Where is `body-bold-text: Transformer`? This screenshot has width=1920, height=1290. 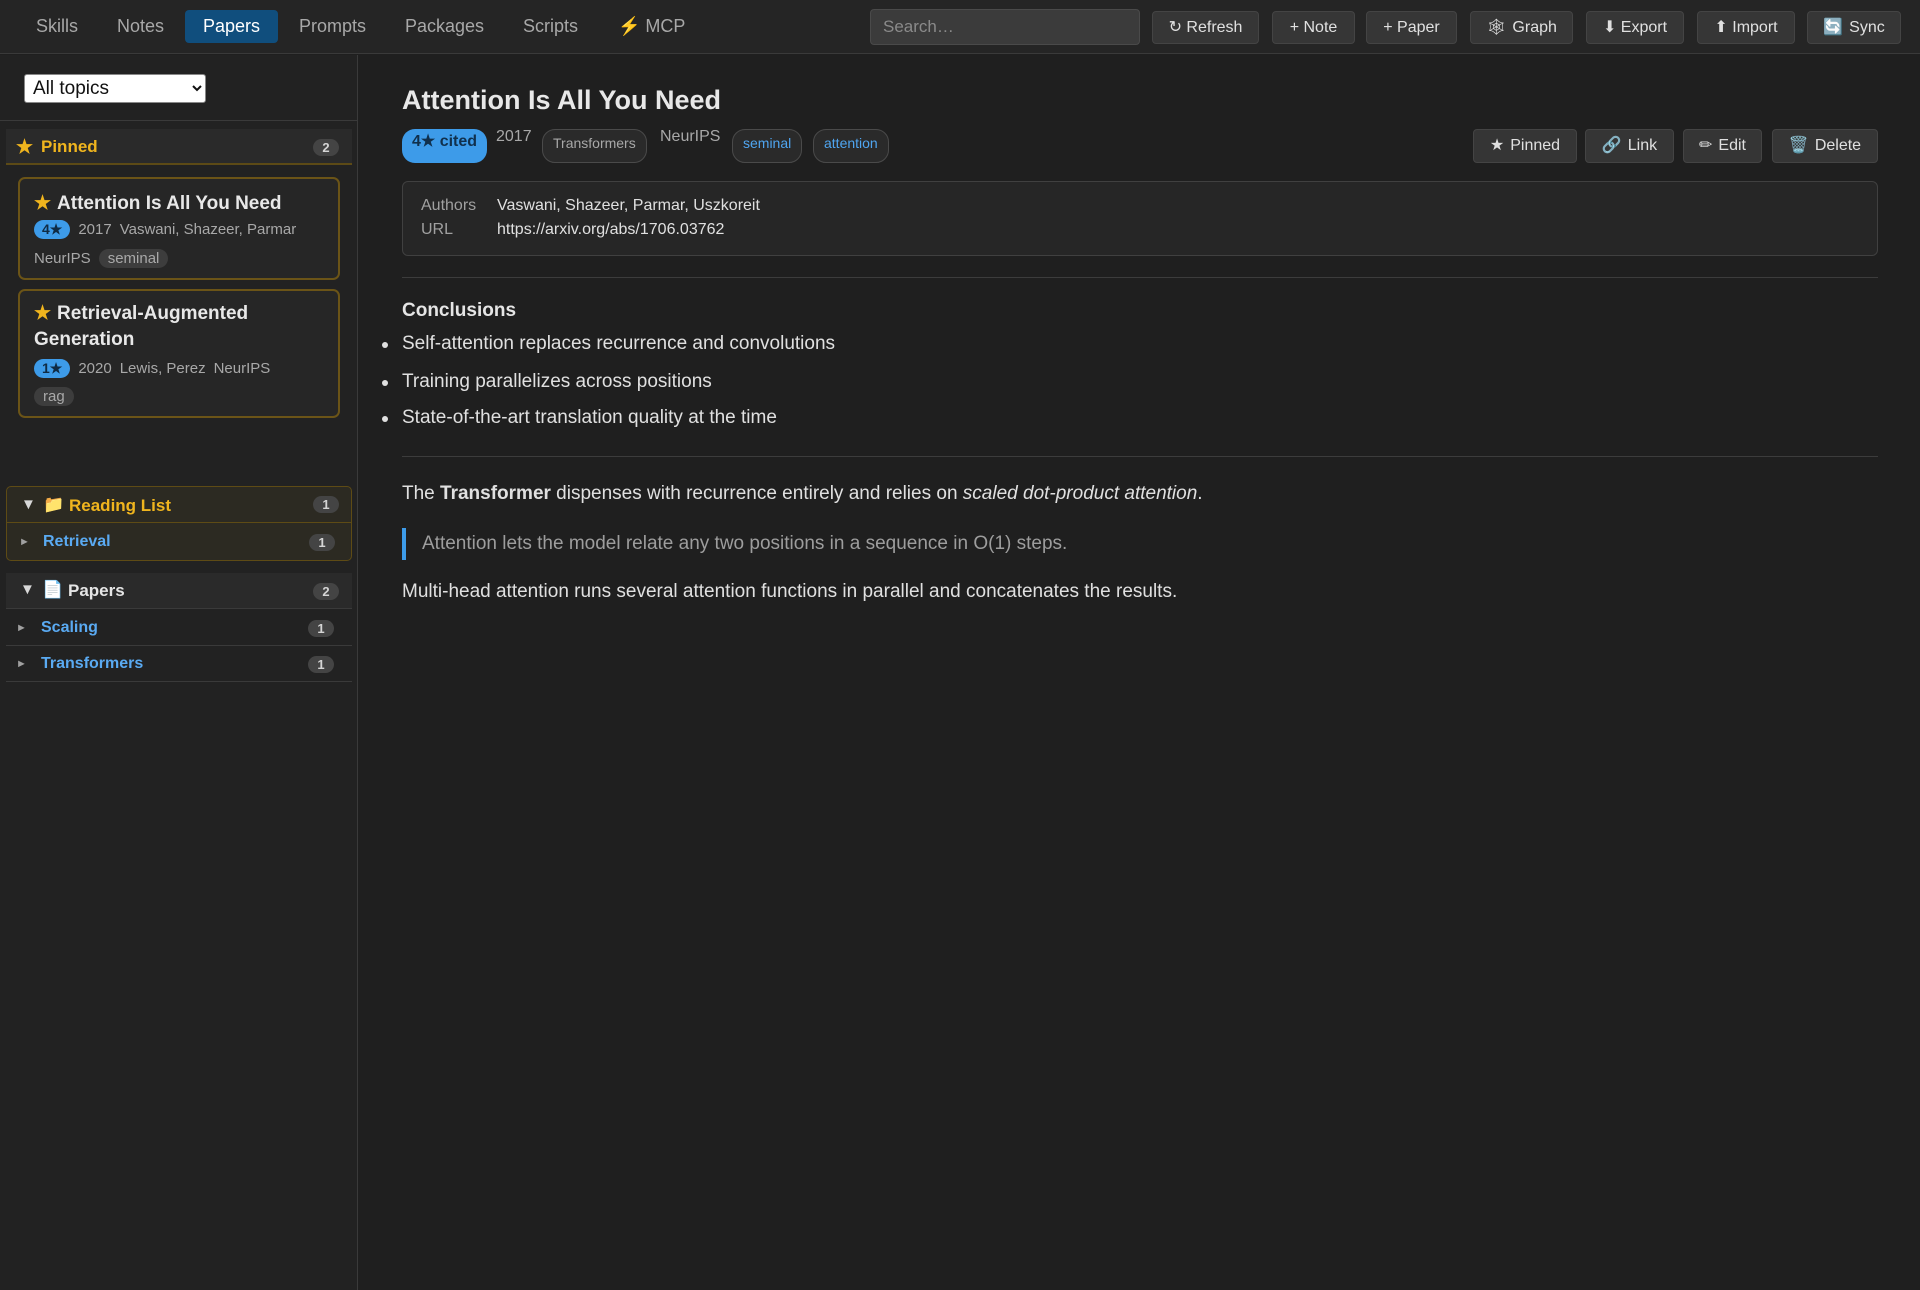 body-bold-text: Transformer is located at coordinates (495, 493).